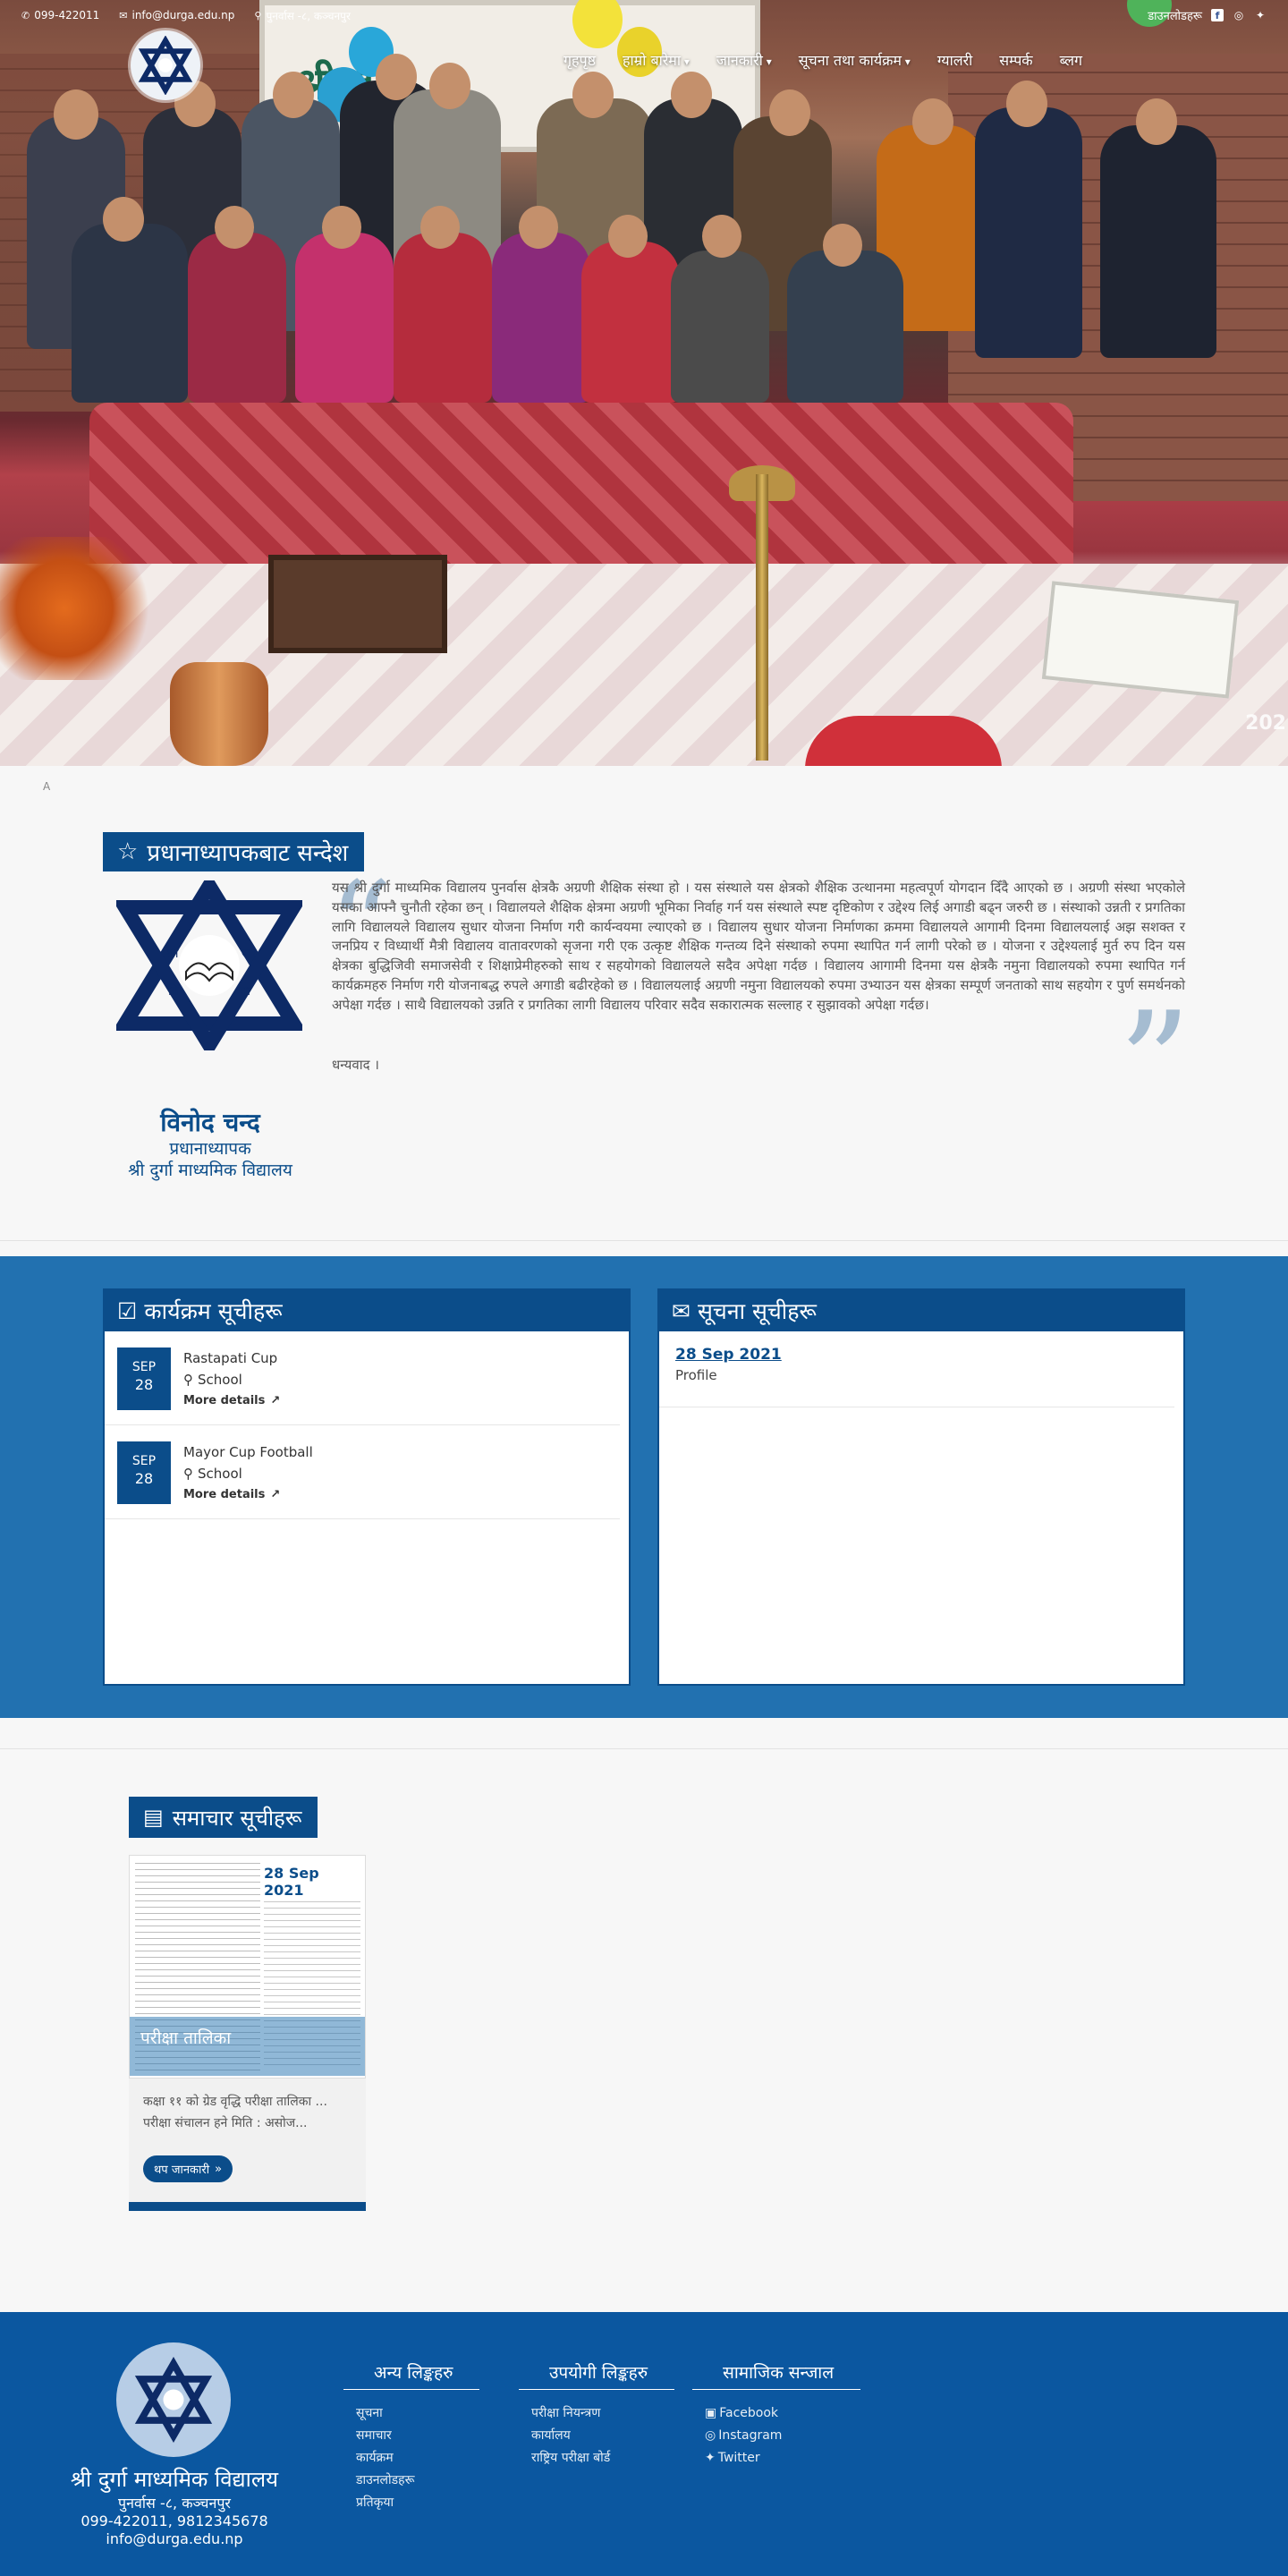 Image resolution: width=1288 pixels, height=2576 pixels. Describe the element at coordinates (728, 1355) in the screenshot. I see `notice-date-link: 28 Sep 2021` at that location.